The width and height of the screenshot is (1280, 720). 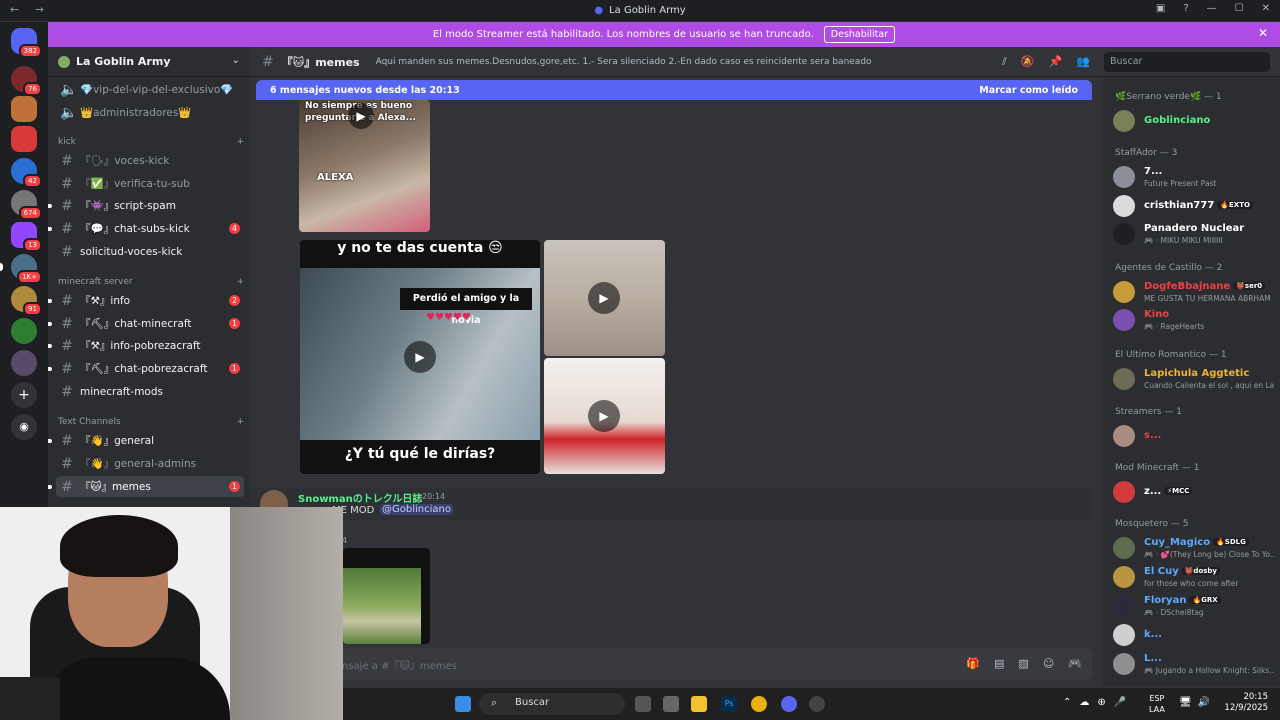 I want to click on close-icon: ✕, so click(x=1263, y=33).